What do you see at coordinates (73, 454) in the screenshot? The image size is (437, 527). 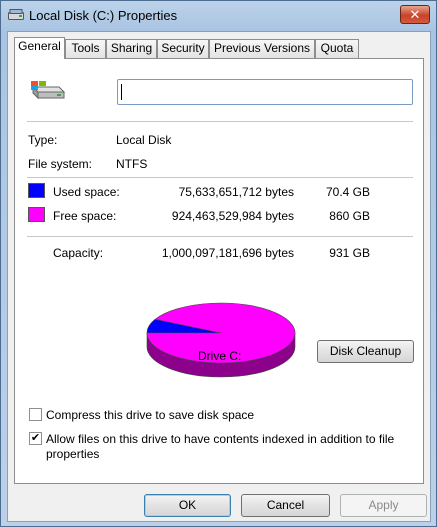 I see `index-label-line2: properties` at bounding box center [73, 454].